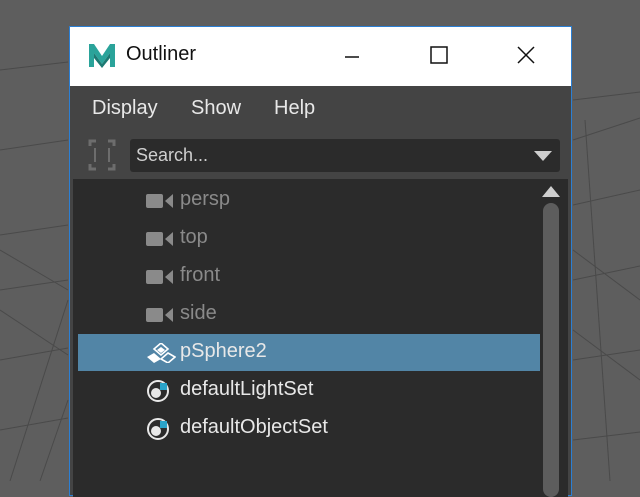 The height and width of the screenshot is (497, 640). I want to click on menu-show: Show, so click(216, 108).